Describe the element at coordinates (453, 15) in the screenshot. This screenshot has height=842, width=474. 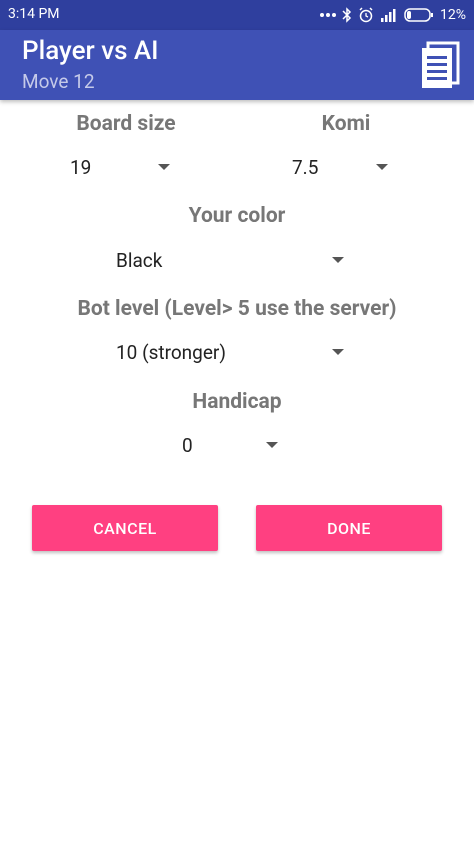
I see `battery-percent: 12%` at that location.